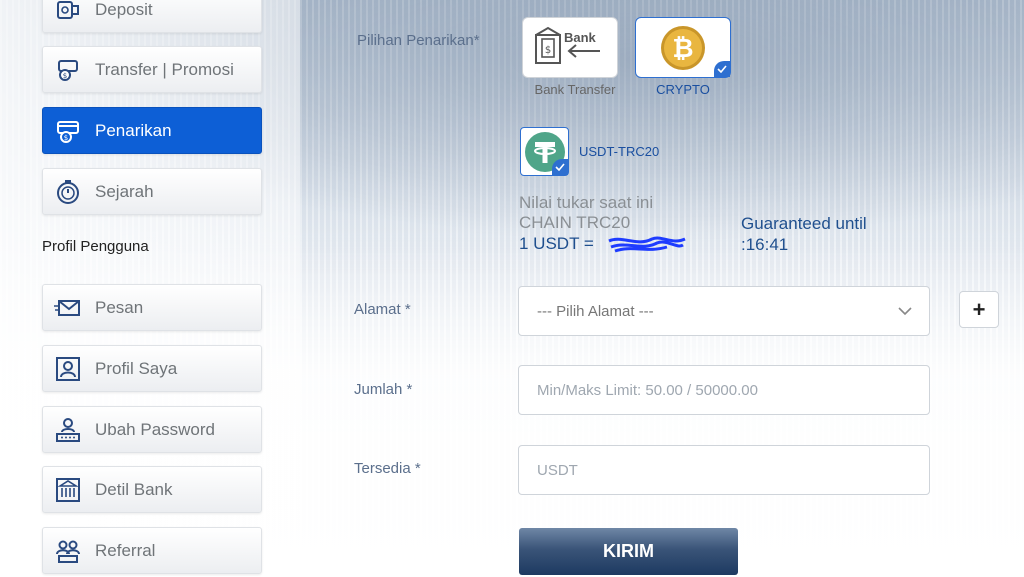  I want to click on sidebar-item-transfer: $ Transfer | Promosi, so click(152, 69).